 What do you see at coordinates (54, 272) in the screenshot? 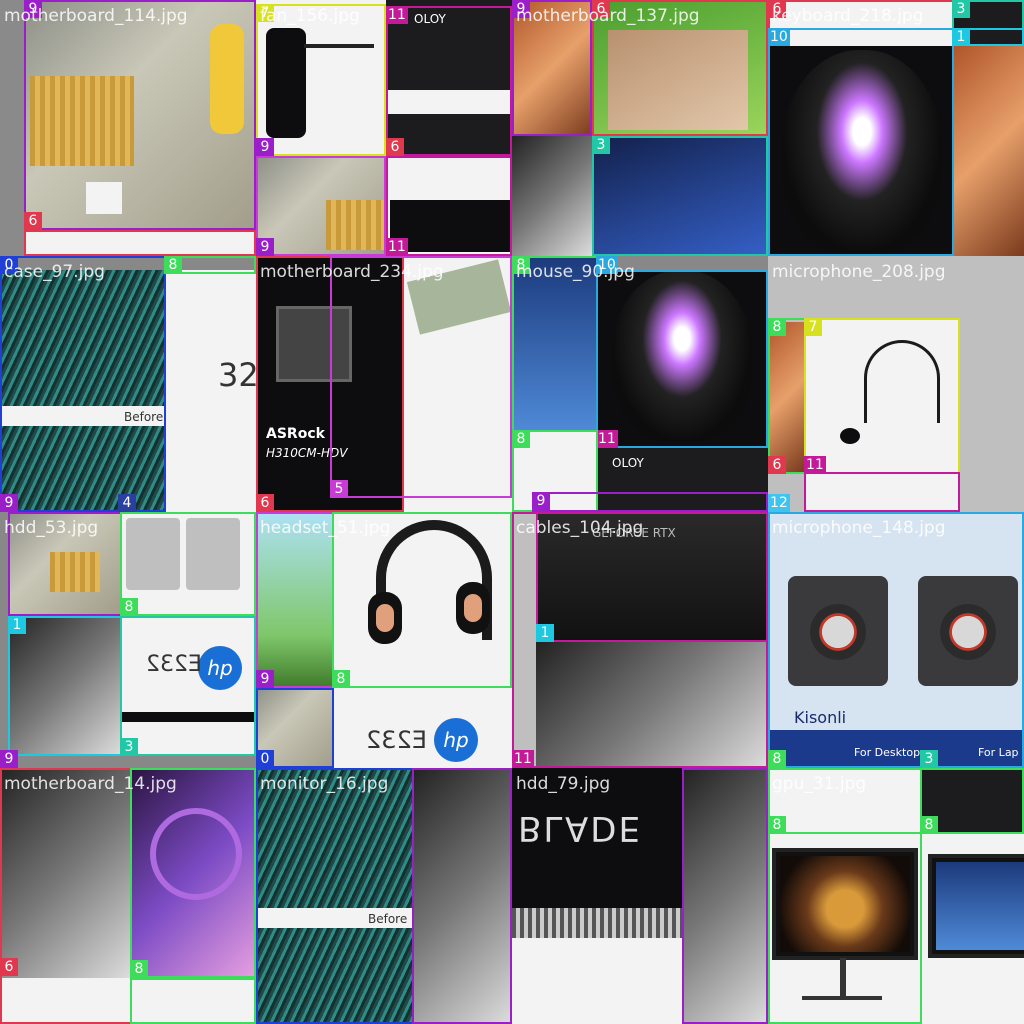
I see `tile-filename: case_97.jpg` at bounding box center [54, 272].